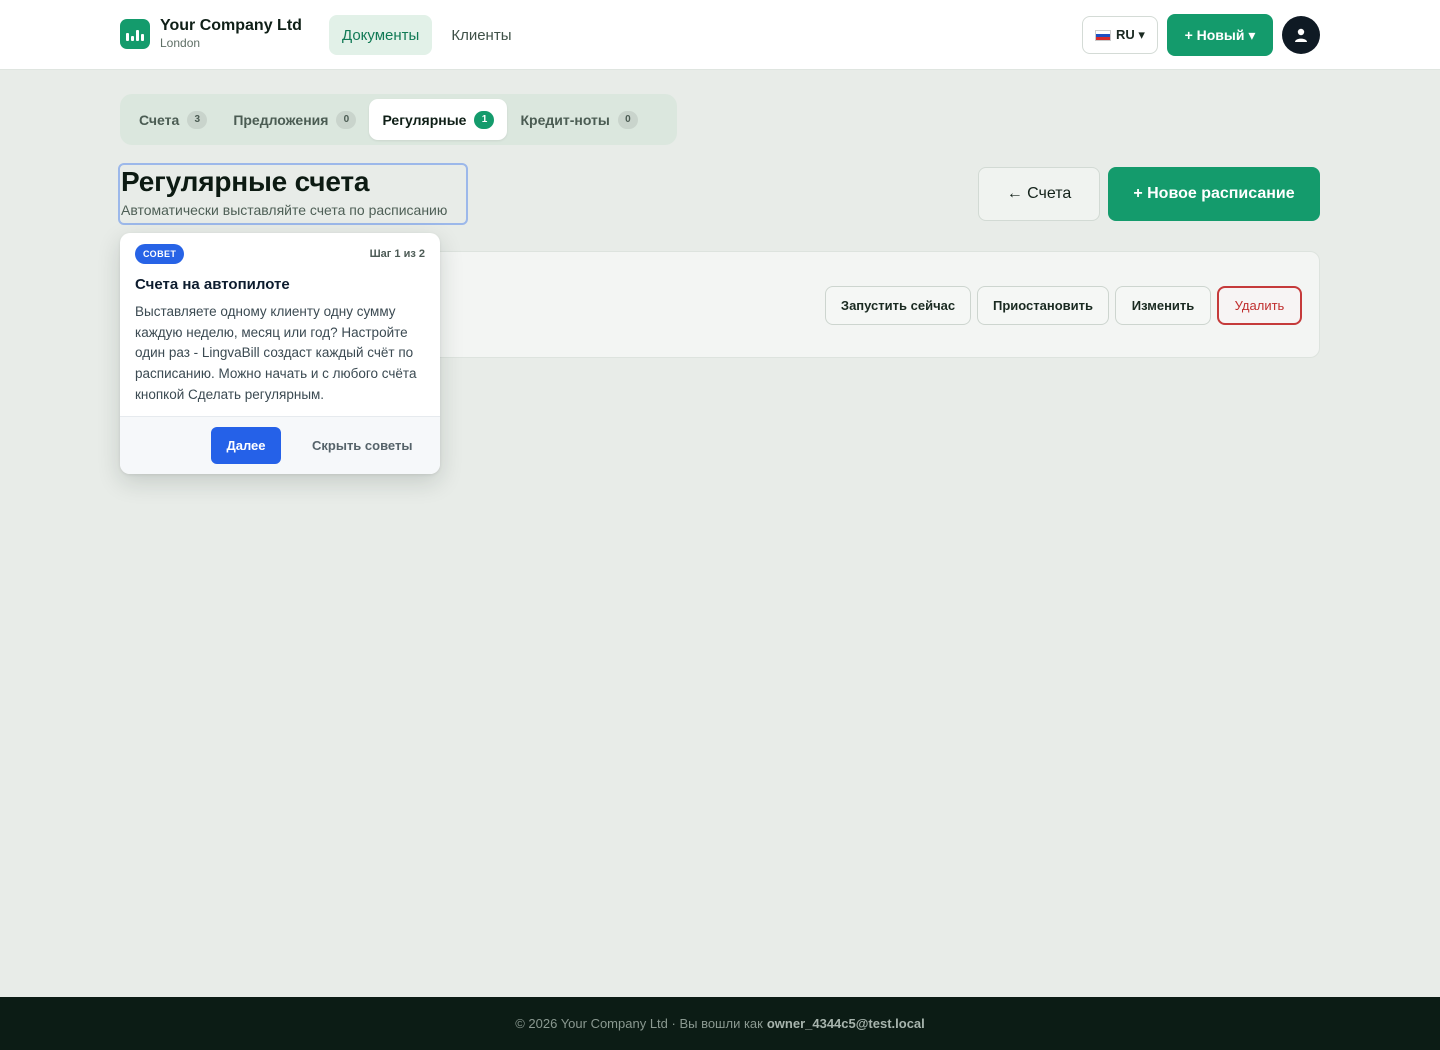 Image resolution: width=1440 pixels, height=1050 pixels. What do you see at coordinates (160, 254) in the screenshot?
I see `tip-badge: СОВЕТ` at bounding box center [160, 254].